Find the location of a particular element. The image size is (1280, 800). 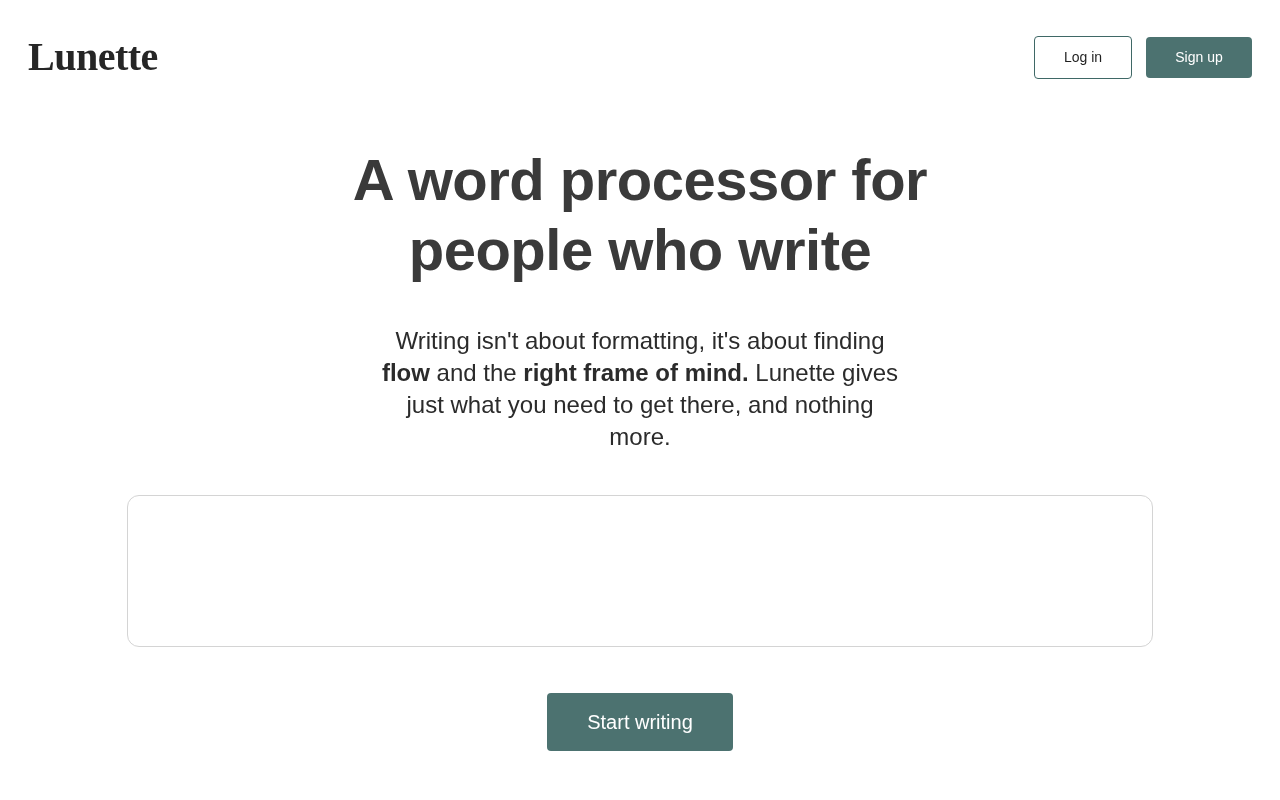

start-writing-button: Start writing is located at coordinates (640, 722).